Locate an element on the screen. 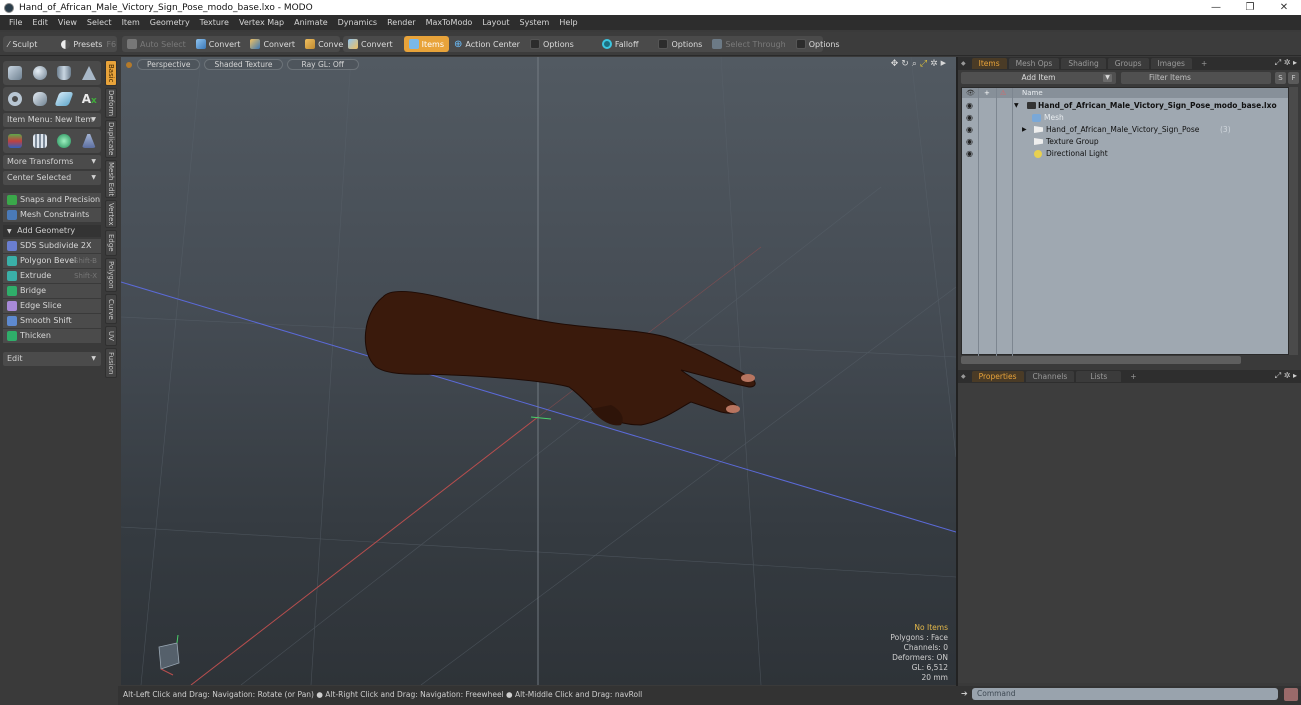 The height and width of the screenshot is (705, 1301). menu-maxtomodo: MaxToModo is located at coordinates (449, 22).